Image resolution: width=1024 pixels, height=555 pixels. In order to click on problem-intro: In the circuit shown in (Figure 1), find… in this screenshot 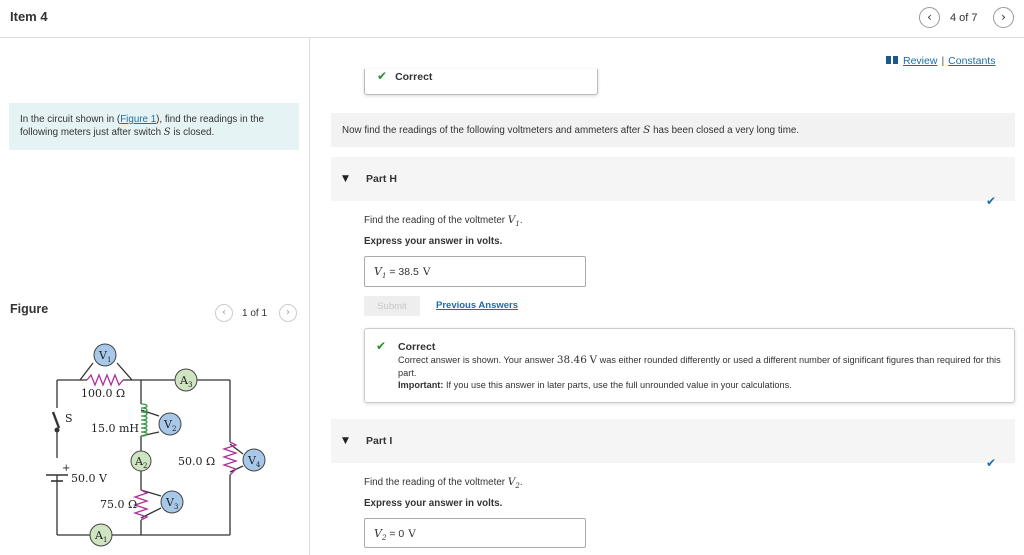, I will do `click(154, 126)`.